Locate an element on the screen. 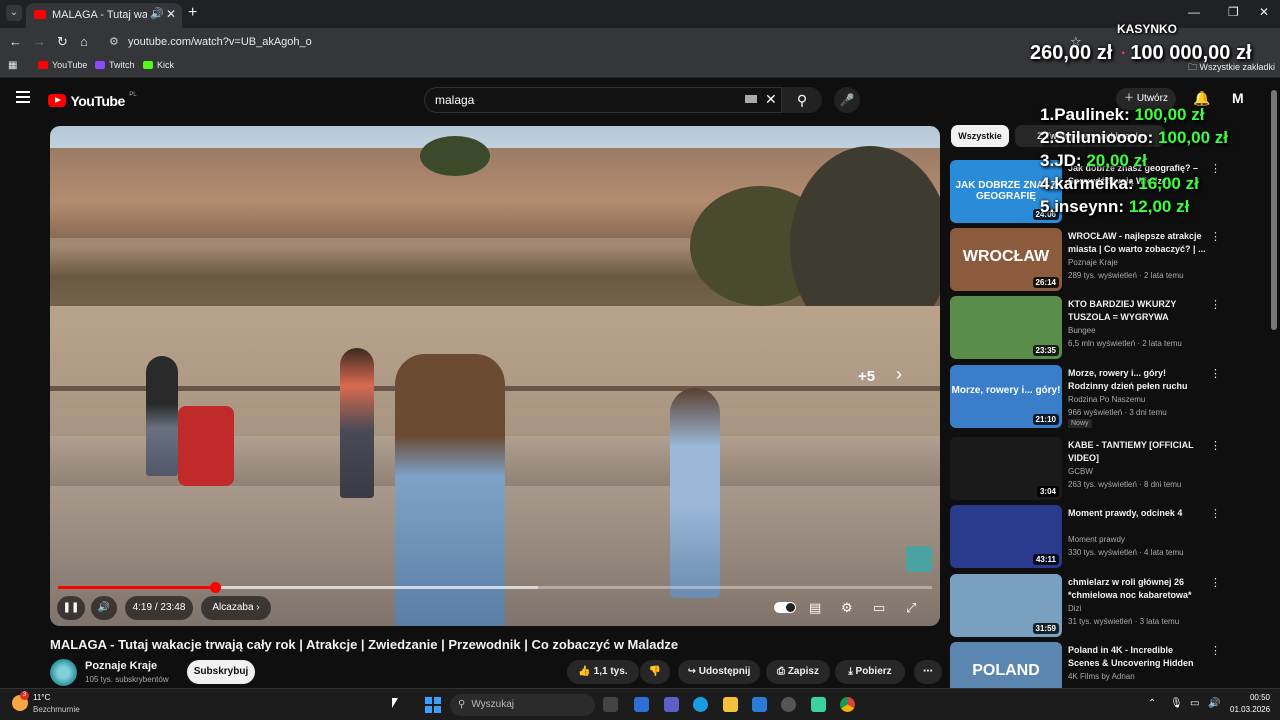 The width and height of the screenshot is (1280, 720). fullscreen-icon: ⤢ is located at coordinates (911, 608).